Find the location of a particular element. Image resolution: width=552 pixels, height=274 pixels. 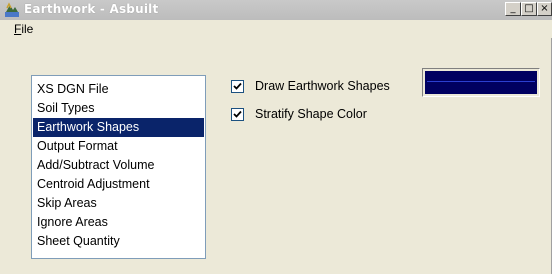

title-bar: Earthwork - Asbuilt _ □ × is located at coordinates (276, 10).